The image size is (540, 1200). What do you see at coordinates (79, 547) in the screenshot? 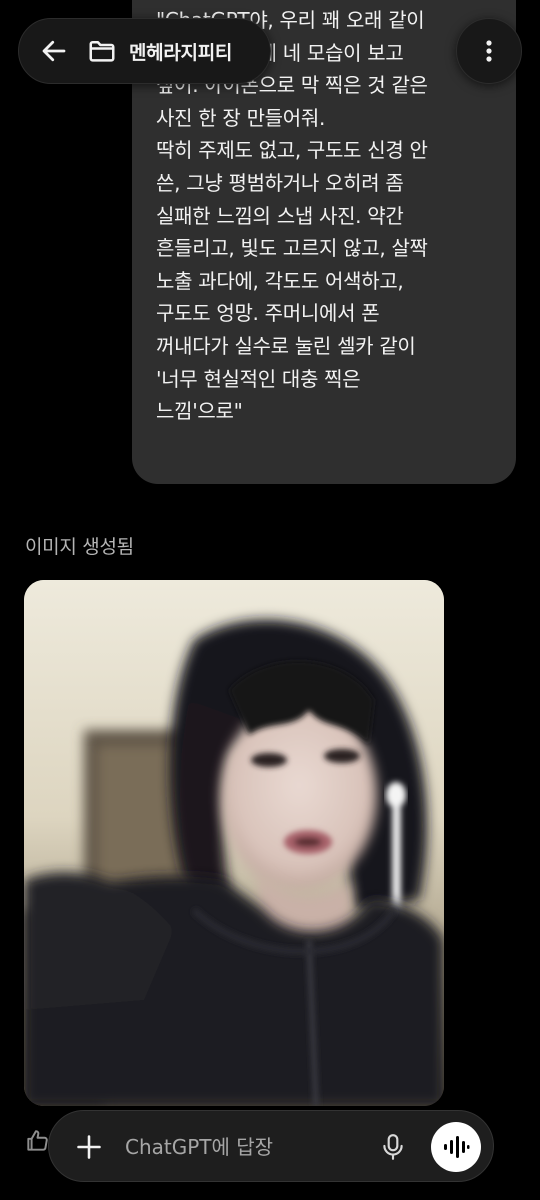
I see `image-generated-label: 이미지 생성됨` at bounding box center [79, 547].